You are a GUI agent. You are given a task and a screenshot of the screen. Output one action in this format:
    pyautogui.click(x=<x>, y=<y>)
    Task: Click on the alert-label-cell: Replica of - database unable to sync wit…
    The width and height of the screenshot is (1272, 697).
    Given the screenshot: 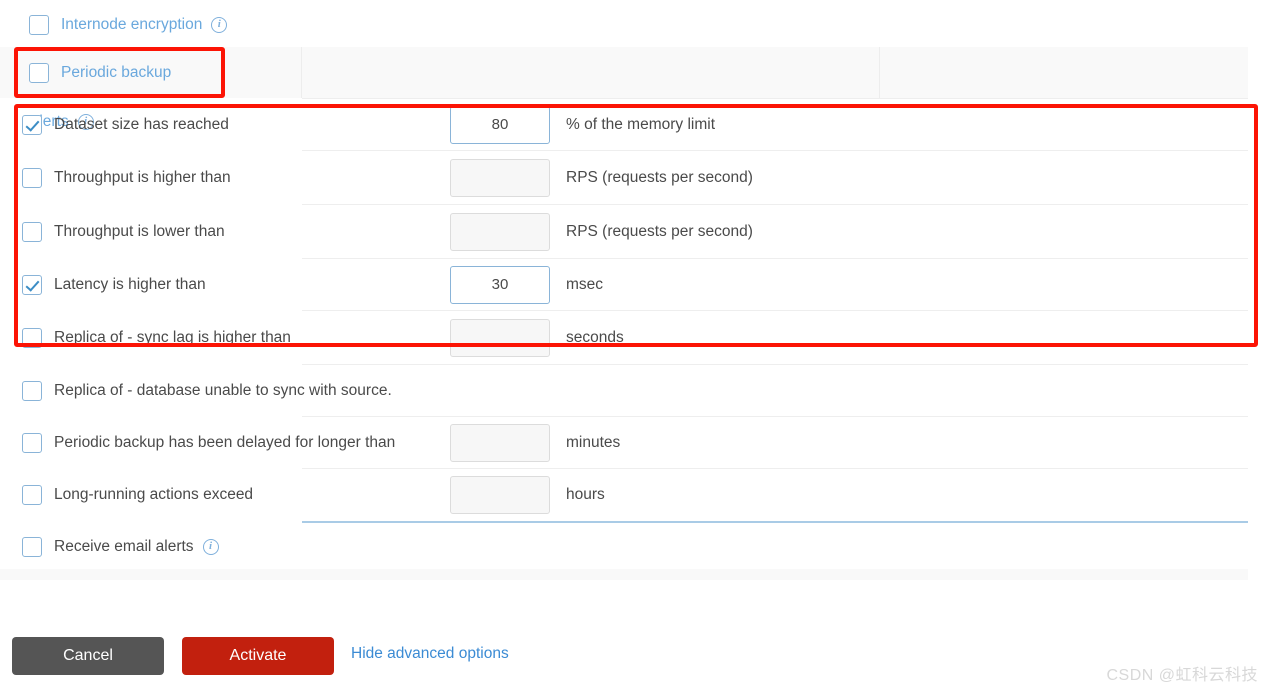 What is the action you would take?
    pyautogui.click(x=196, y=390)
    